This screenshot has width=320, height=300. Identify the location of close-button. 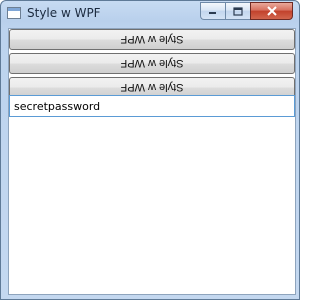
(271, 11).